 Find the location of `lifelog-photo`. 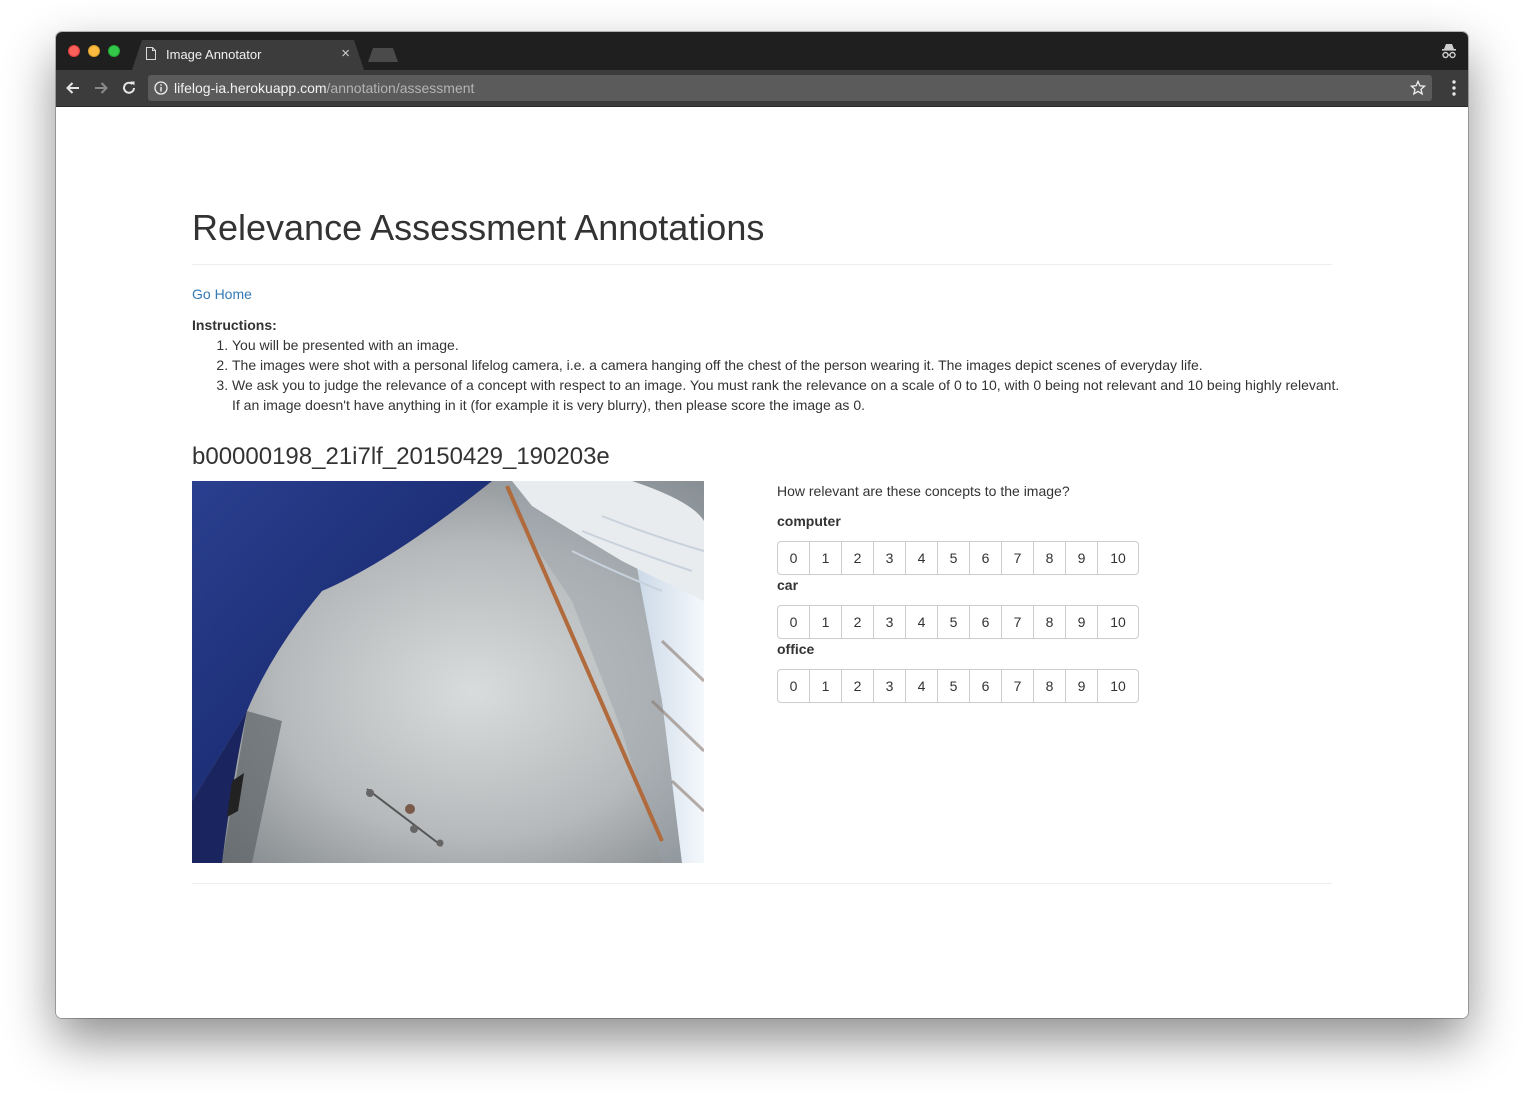

lifelog-photo is located at coordinates (448, 672).